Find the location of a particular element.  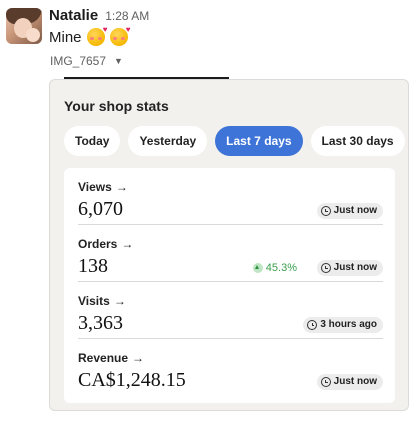

trend-text: 45.3% is located at coordinates (281, 268).